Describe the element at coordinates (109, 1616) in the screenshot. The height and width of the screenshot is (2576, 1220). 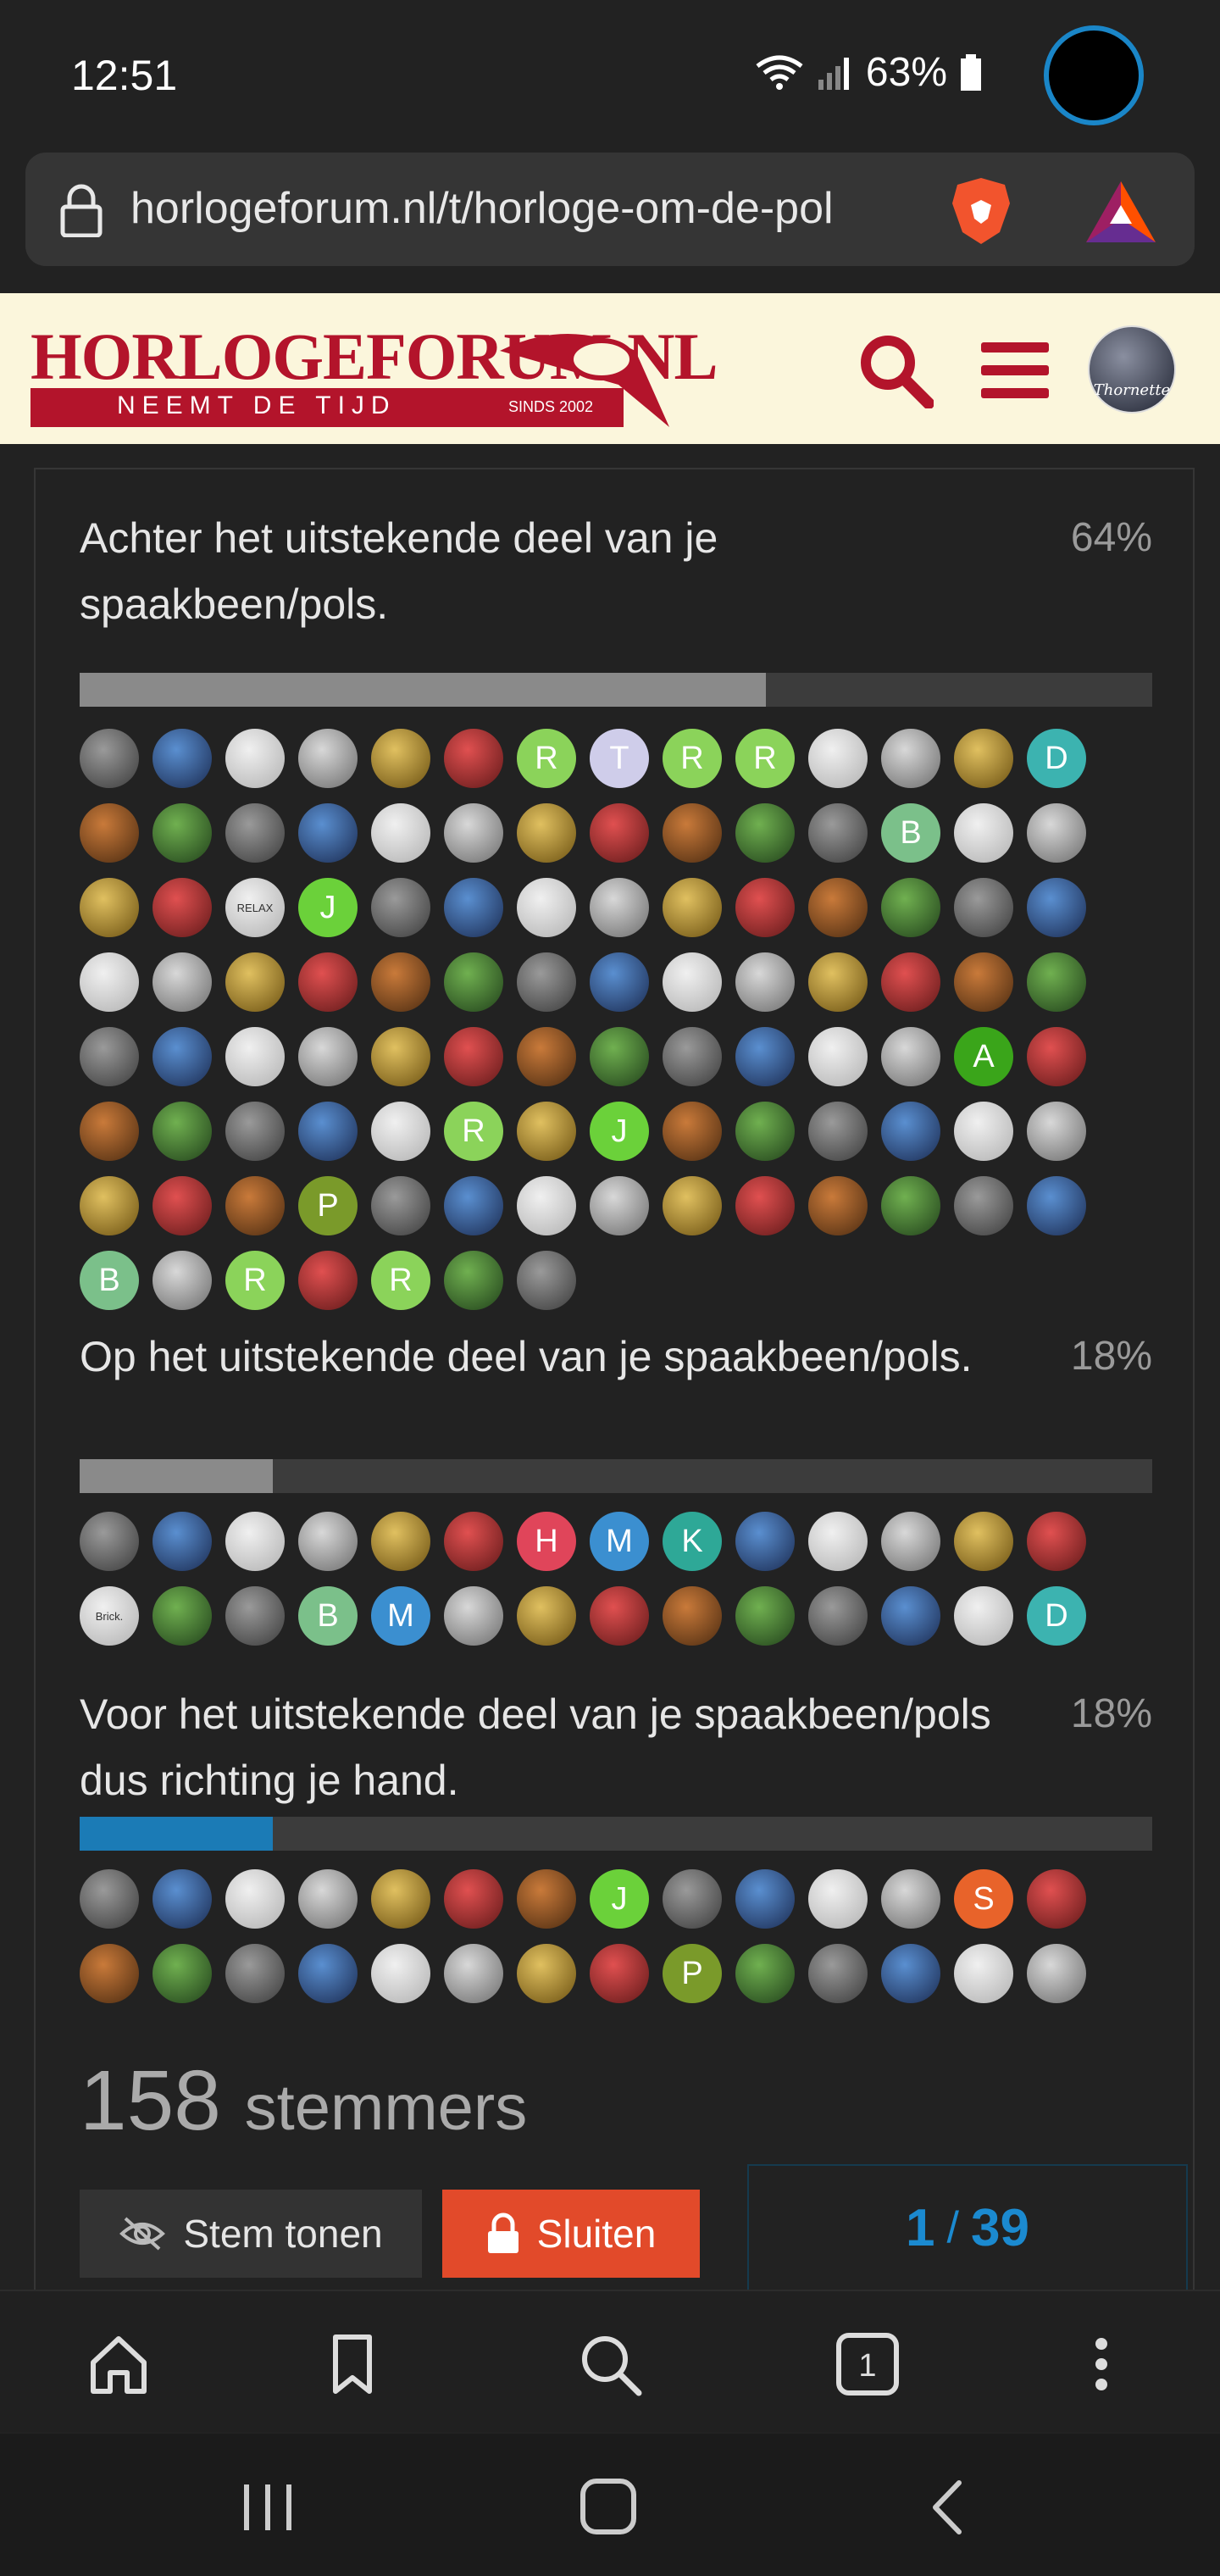
I see `voter-avatar: Brick.` at that location.